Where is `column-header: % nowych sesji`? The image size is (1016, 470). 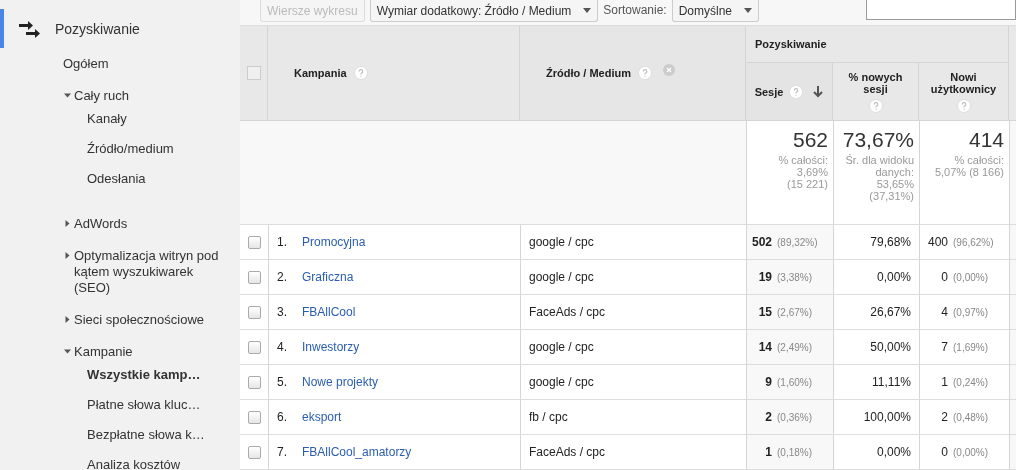 column-header: % nowych sesji is located at coordinates (875, 82).